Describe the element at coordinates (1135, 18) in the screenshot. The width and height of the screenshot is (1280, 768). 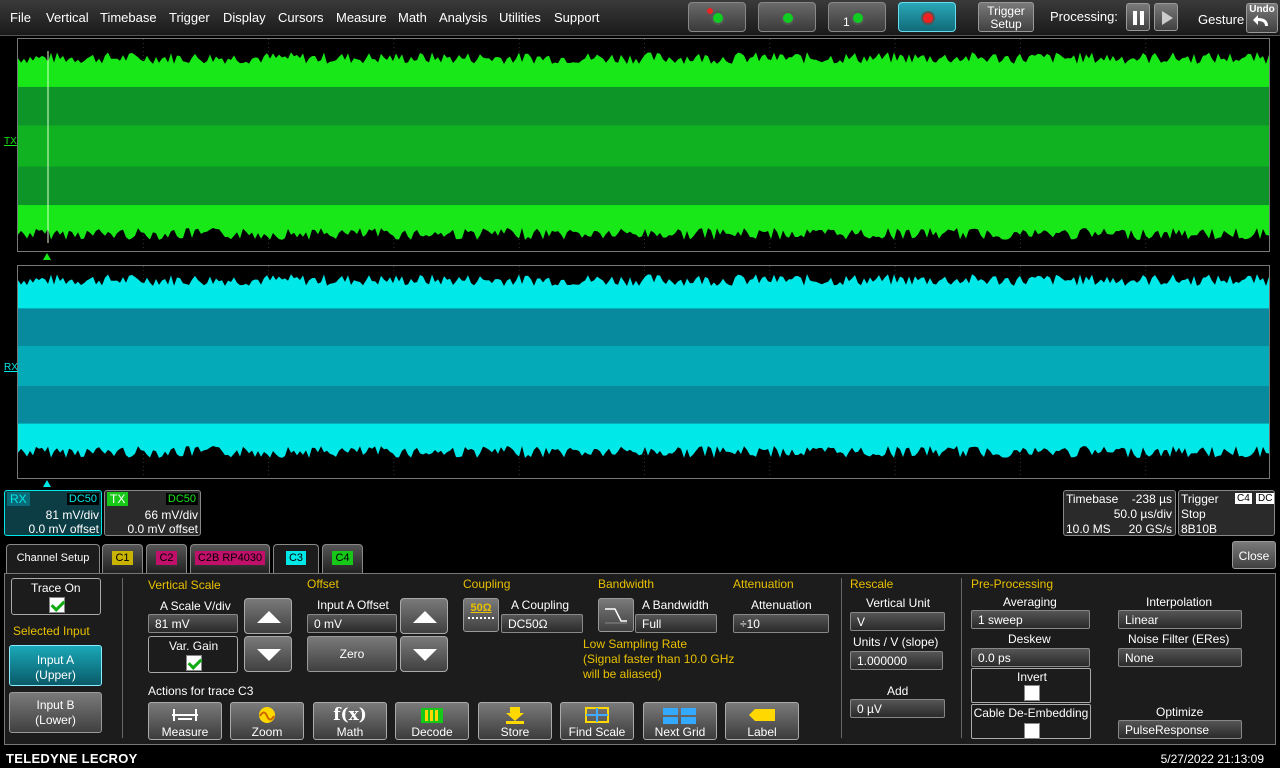
I see `pause-icon` at that location.